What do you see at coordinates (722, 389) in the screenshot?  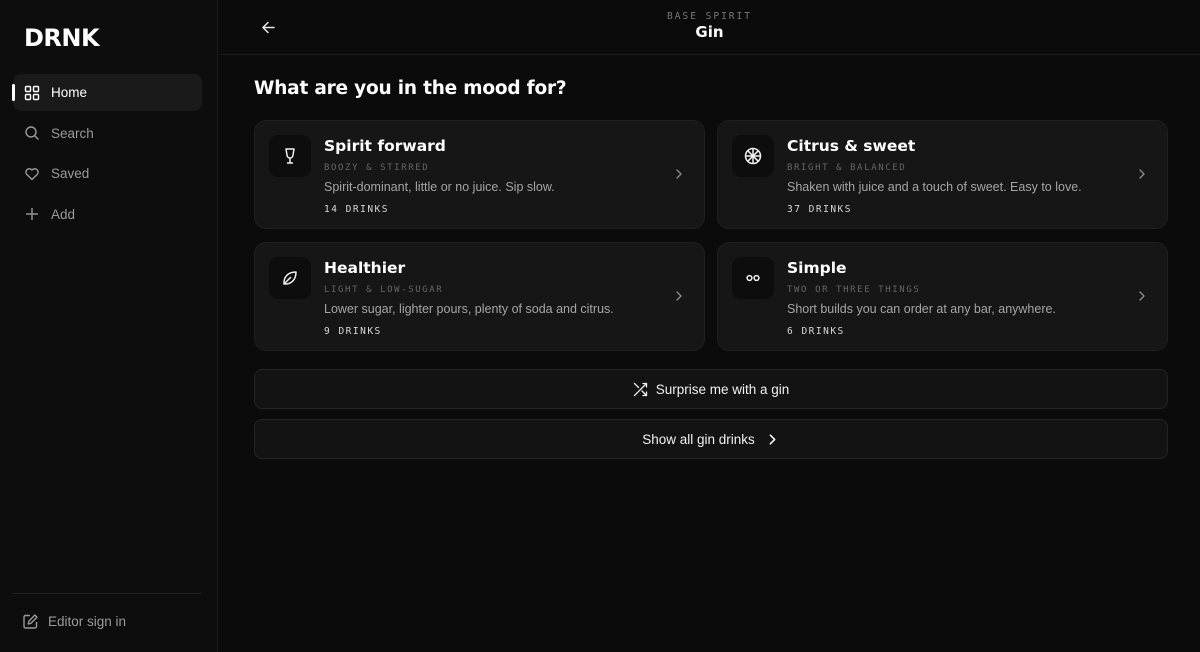 I see `surprise-me-label: Surprise me with a gin` at bounding box center [722, 389].